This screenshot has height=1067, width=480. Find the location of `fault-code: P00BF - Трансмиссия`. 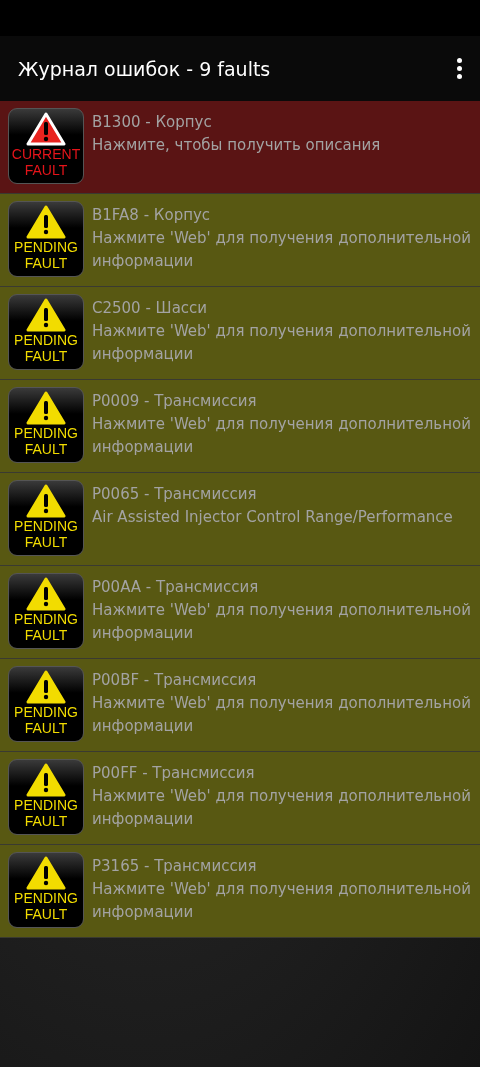

fault-code: P00BF - Трансмиссия is located at coordinates (175, 680).